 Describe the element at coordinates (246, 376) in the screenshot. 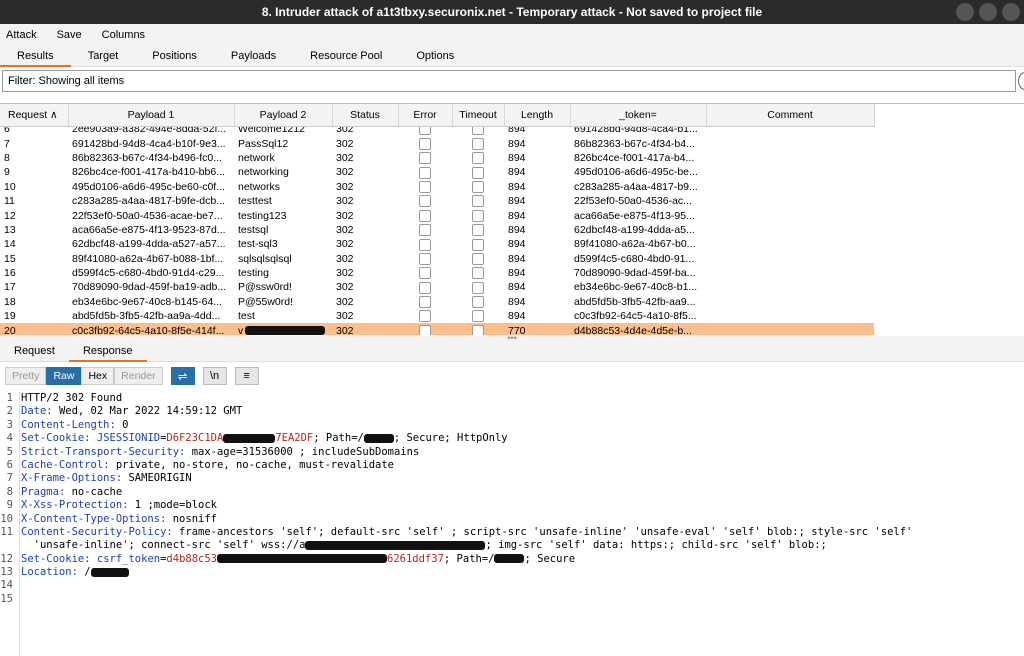

I see `menu-icon: ≡` at that location.